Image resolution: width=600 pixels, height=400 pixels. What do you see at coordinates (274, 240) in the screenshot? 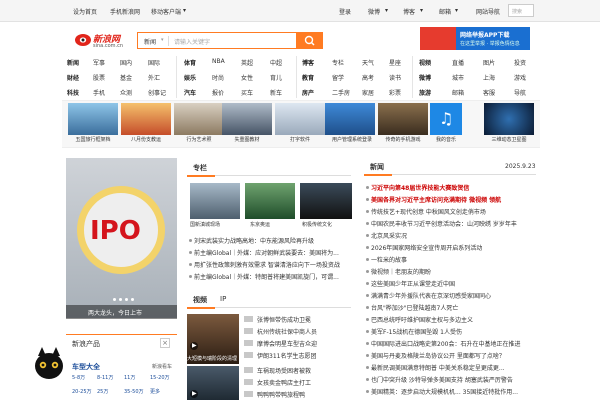
I see `zhuanlan-item: 刘宋武装实力战略高地：中东能源风险再升级` at bounding box center [274, 240].